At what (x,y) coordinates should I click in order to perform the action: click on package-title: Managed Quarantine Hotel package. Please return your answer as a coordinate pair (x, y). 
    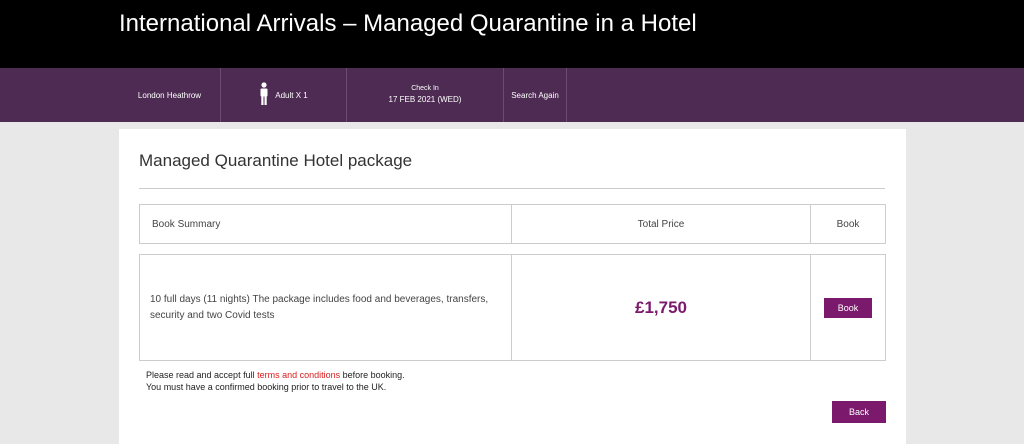
    Looking at the image, I should click on (276, 160).